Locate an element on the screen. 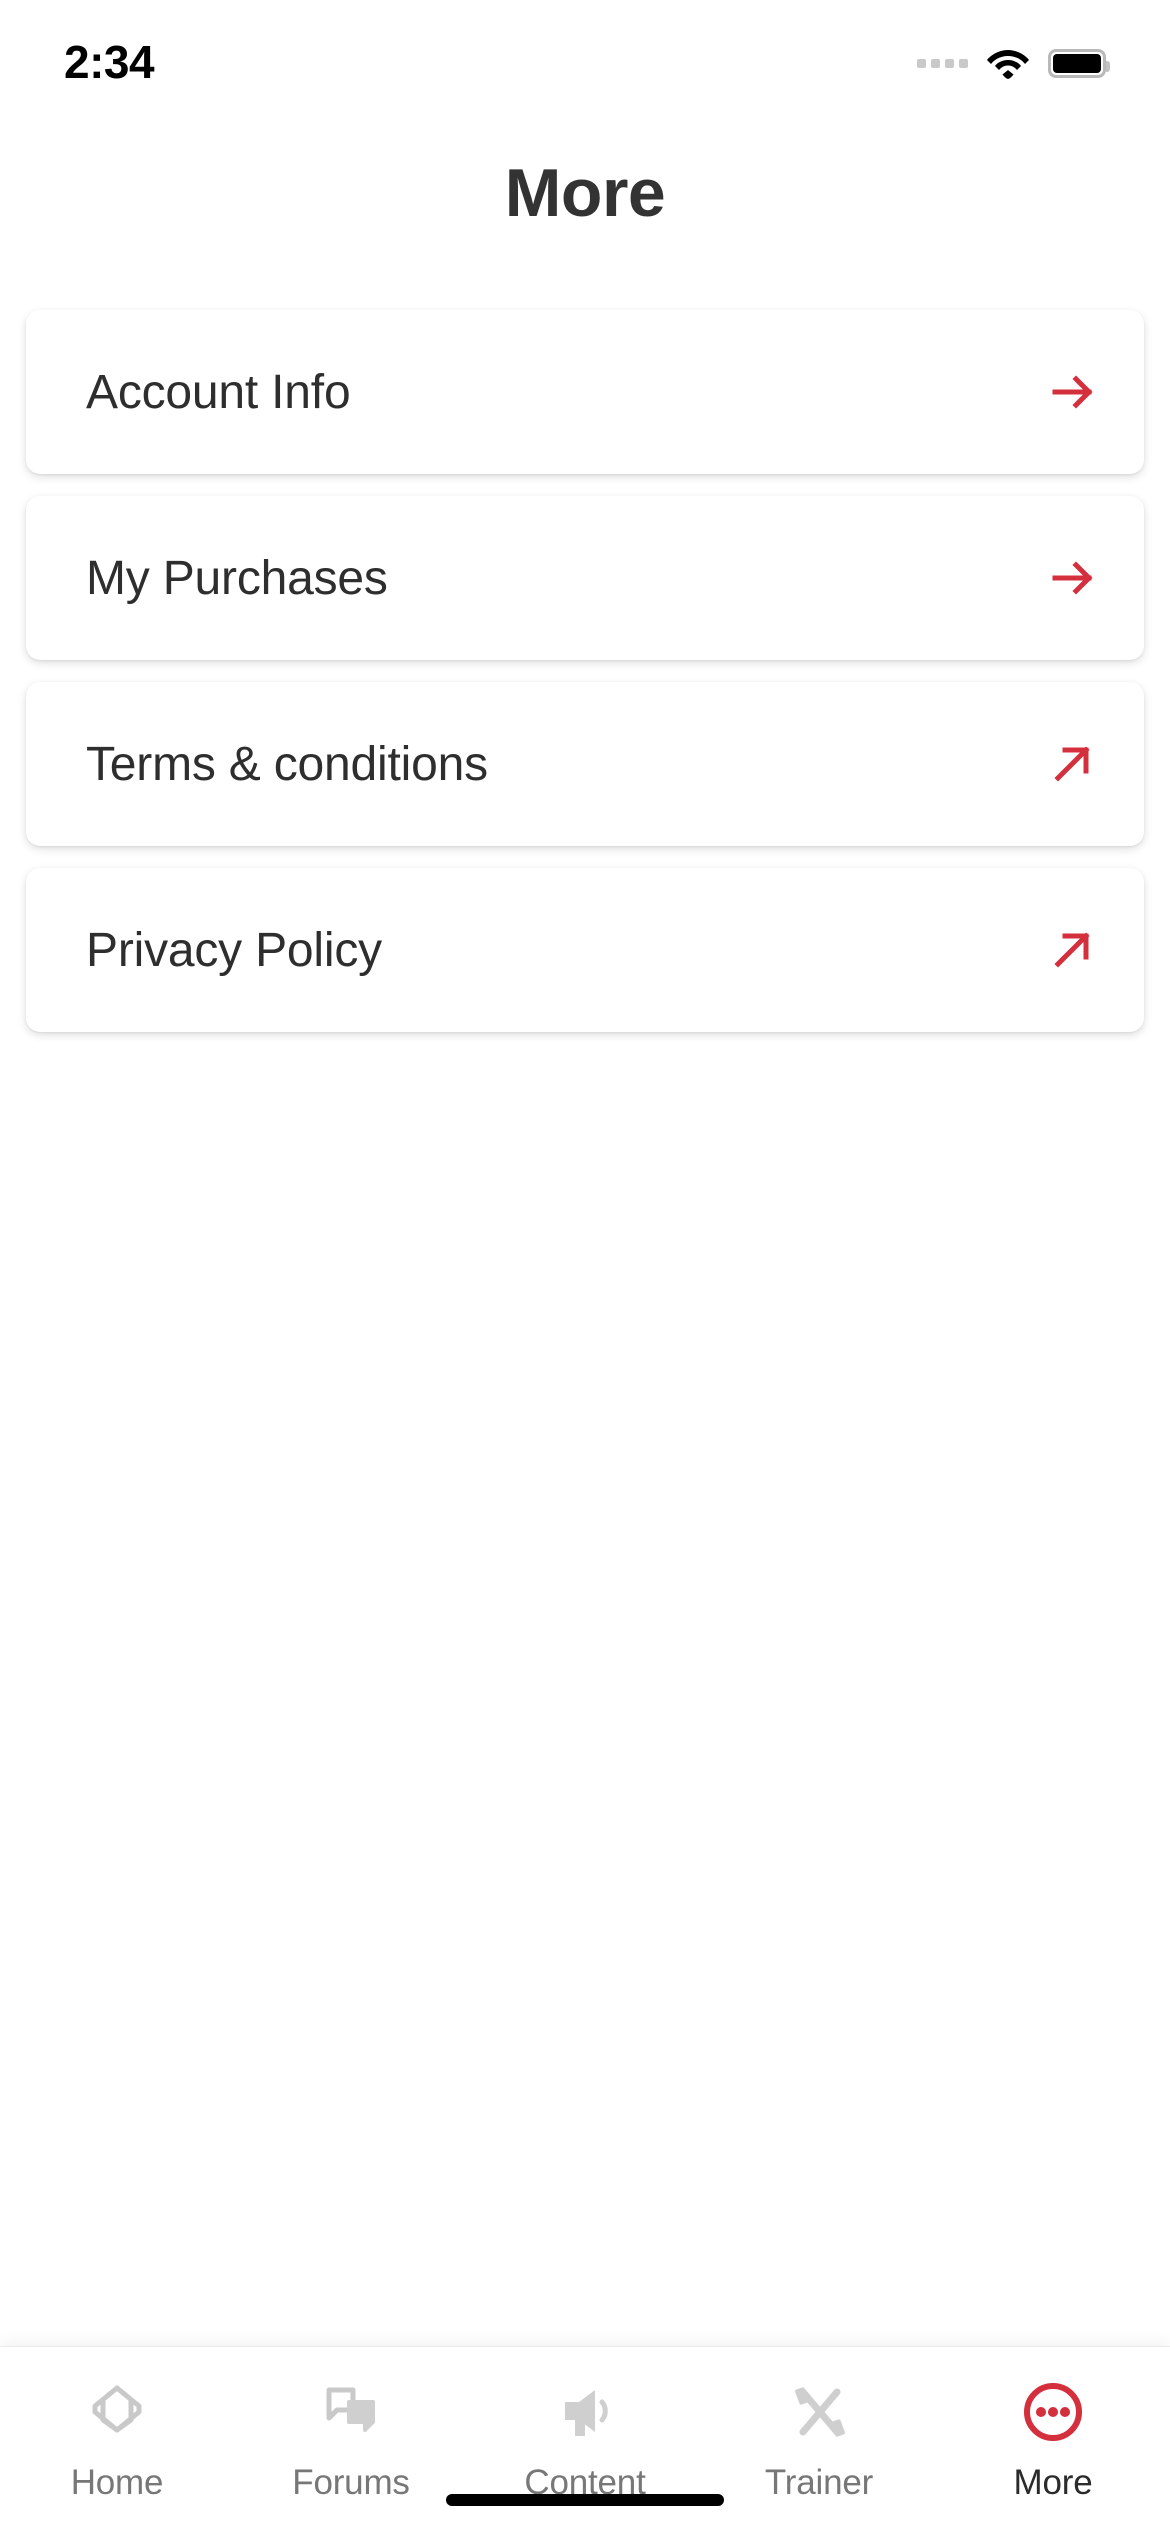  status-bar: 2:34 is located at coordinates (585, 56).